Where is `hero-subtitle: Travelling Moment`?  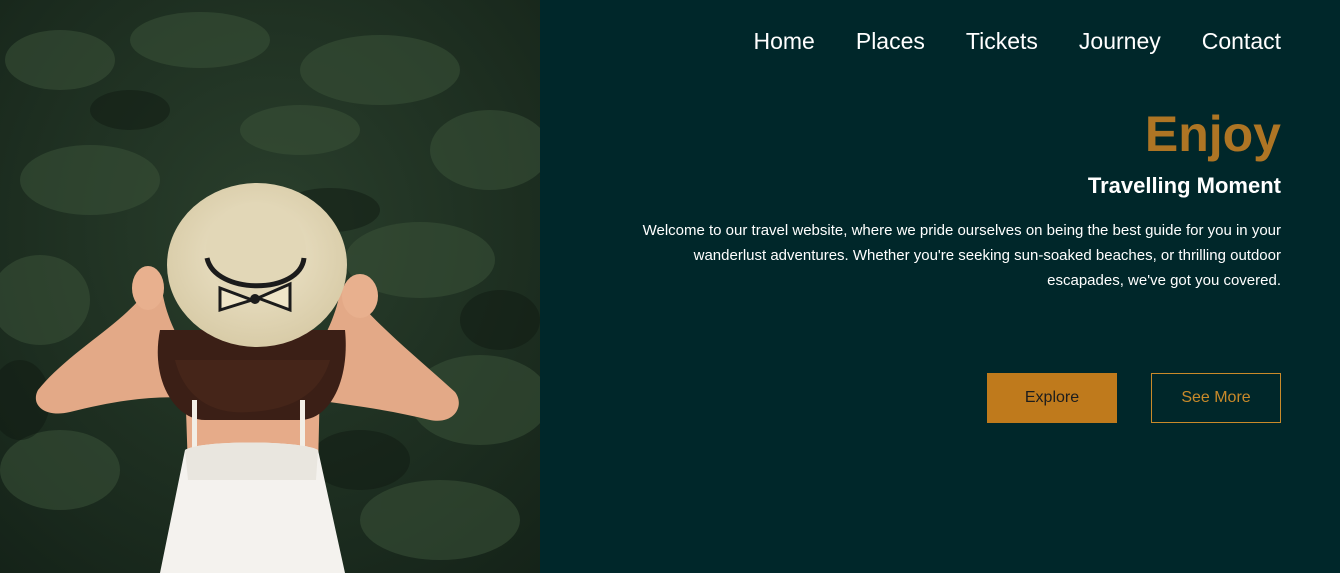
hero-subtitle: Travelling Moment is located at coordinates (1184, 185).